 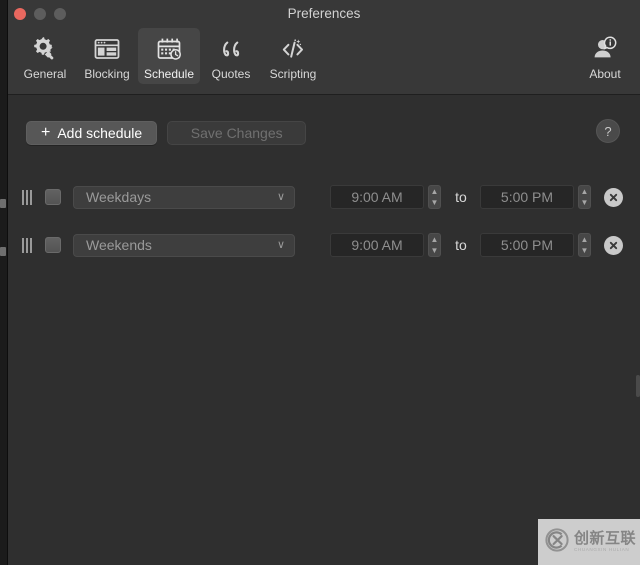 I want to click on action-bar: + Add schedule Save Changes, so click(x=166, y=133).